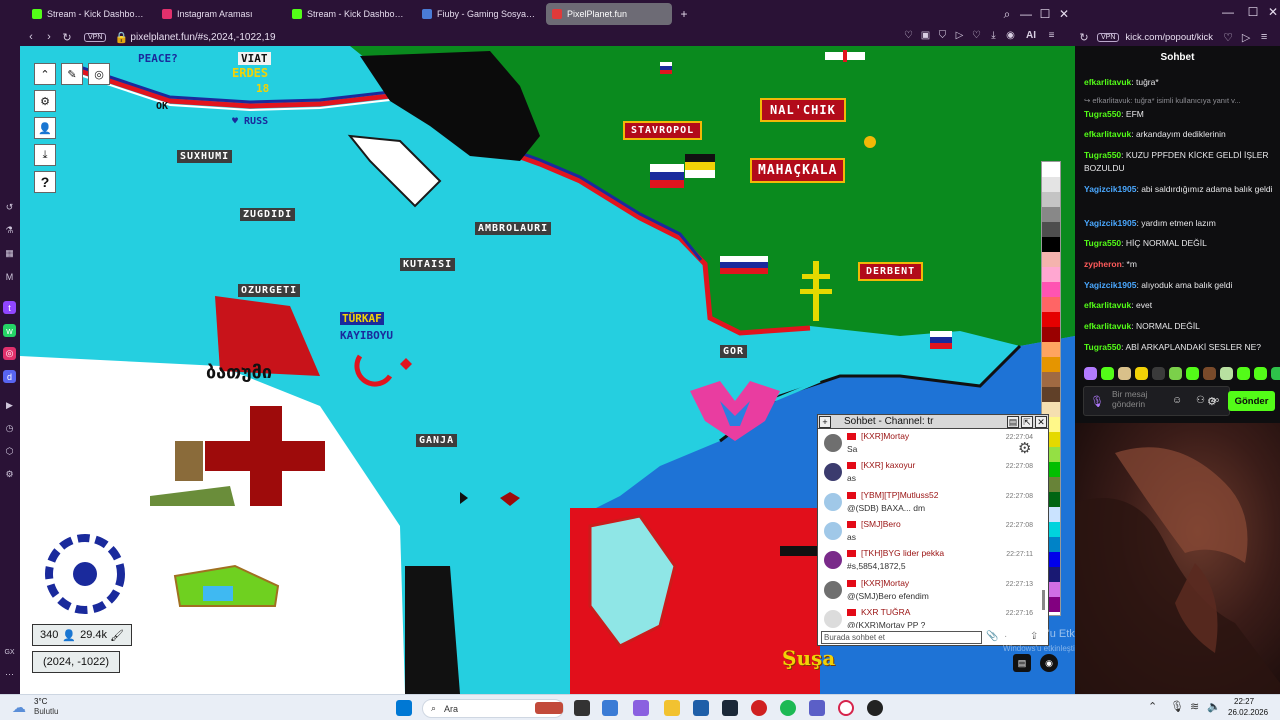  What do you see at coordinates (45, 128) in the screenshot?
I see `user-button: 👤` at bounding box center [45, 128].